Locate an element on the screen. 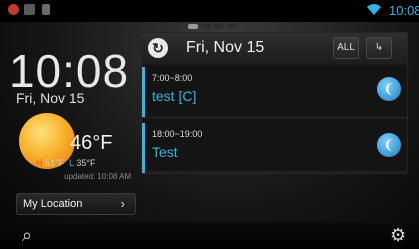  high-low-temperature: H 51°F L 35°F is located at coordinates (65, 163).